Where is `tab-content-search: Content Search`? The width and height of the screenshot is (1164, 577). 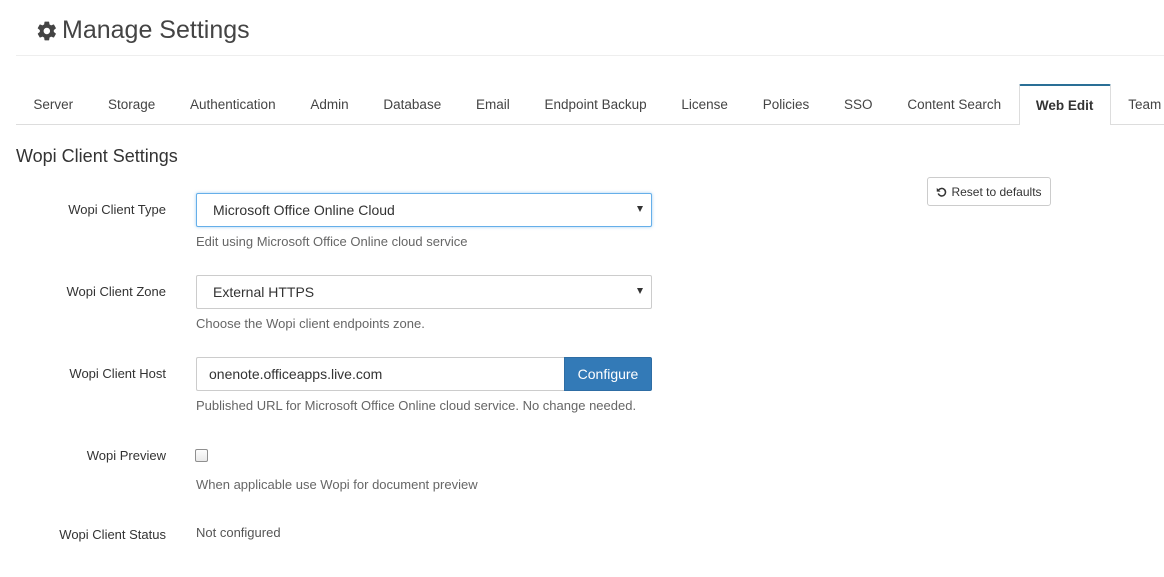 tab-content-search: Content Search is located at coordinates (954, 104).